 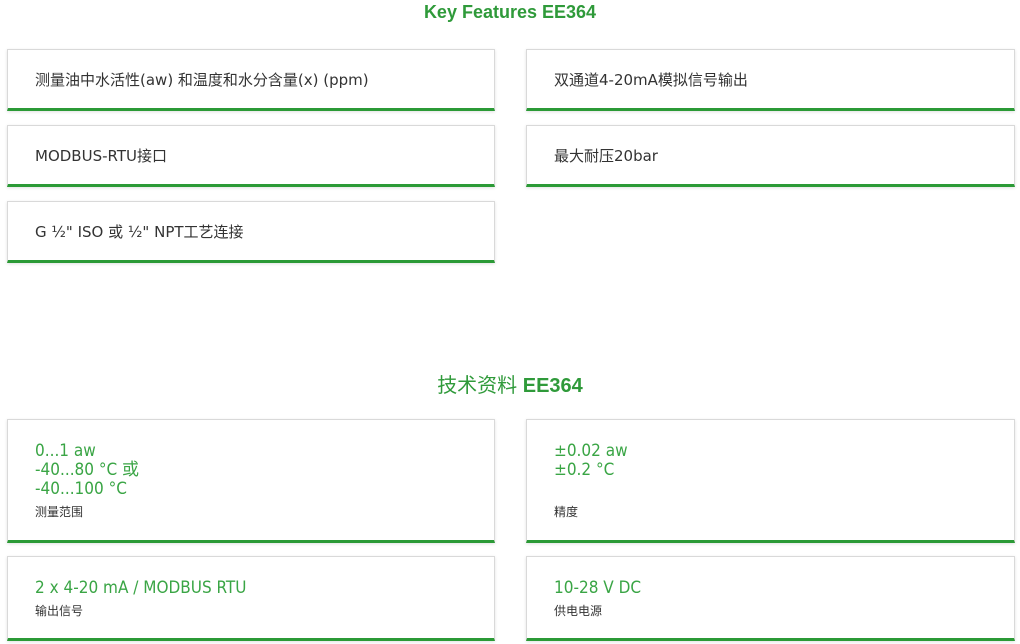 I want to click on spec-label: 精度, so click(x=566, y=512).